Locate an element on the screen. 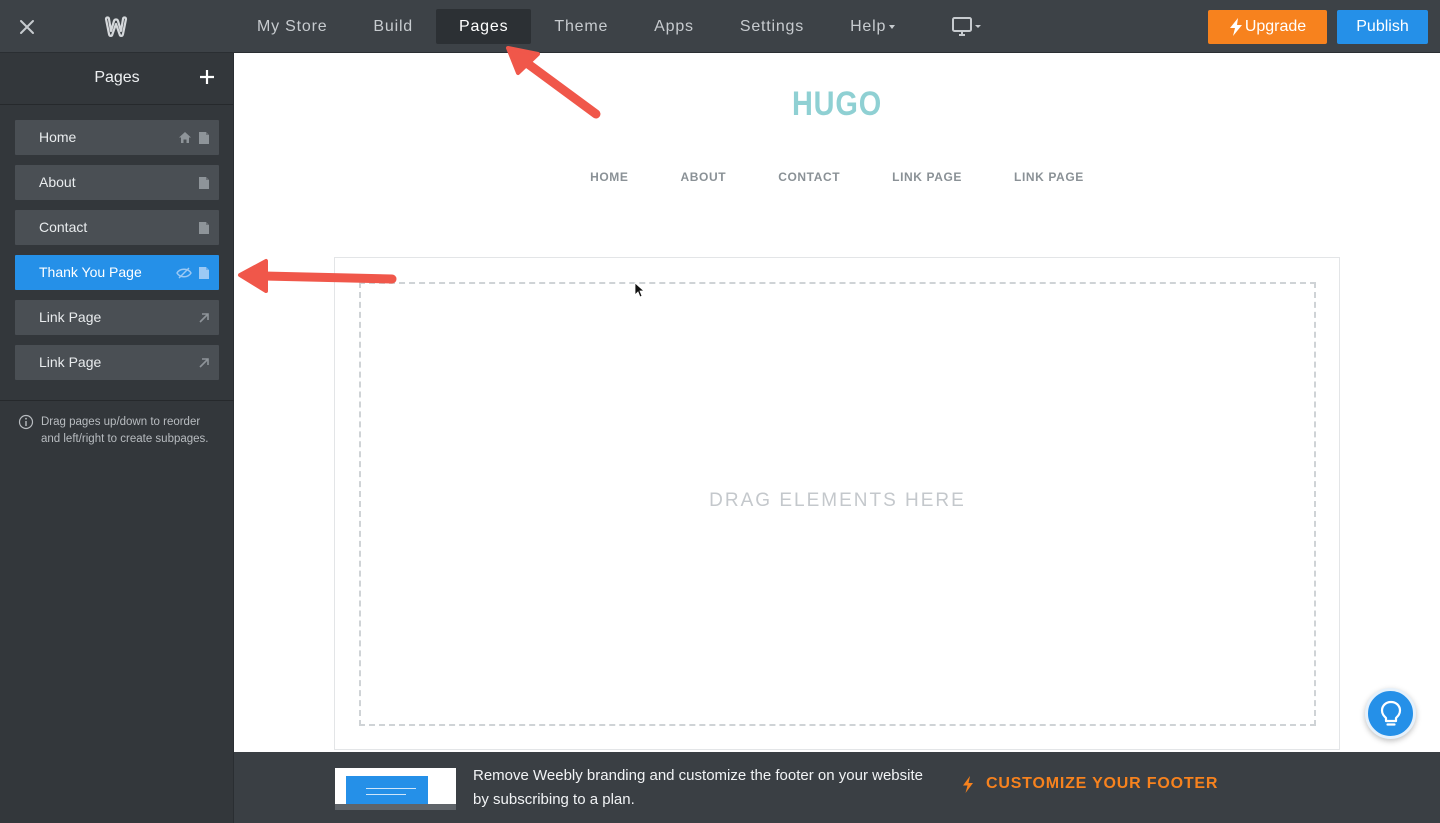 The image size is (1440, 823). chevron-down-icon is located at coordinates (892, 26).